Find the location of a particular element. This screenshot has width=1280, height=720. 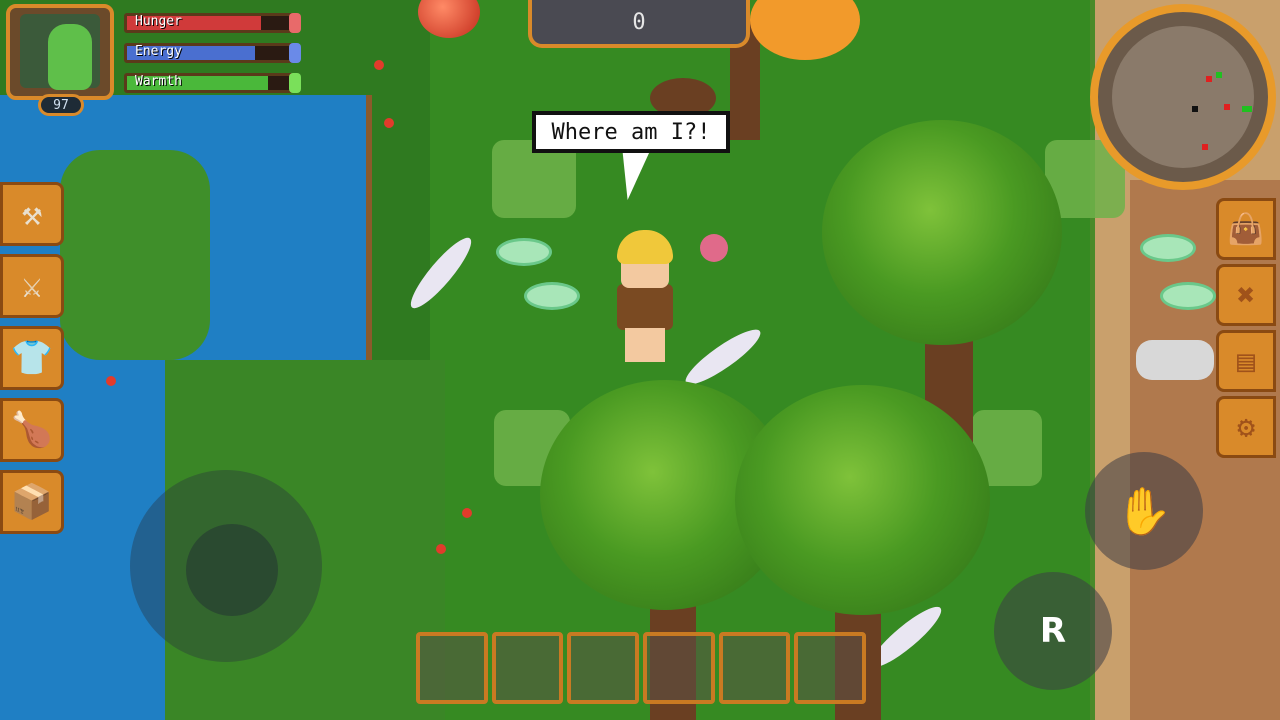

book-icon: ▤ is located at coordinates (1246, 361).